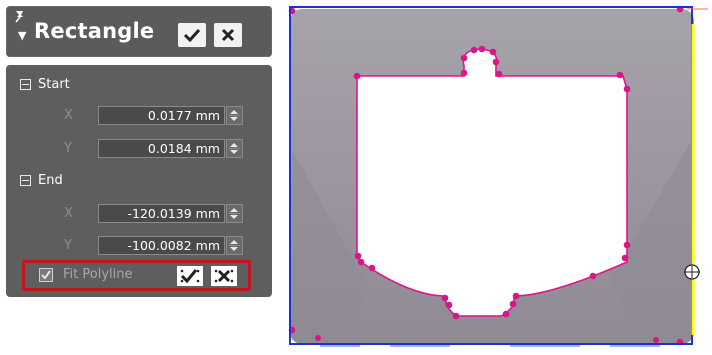 Image resolution: width=712 pixels, height=355 pixels. I want to click on ok-button, so click(192, 35).